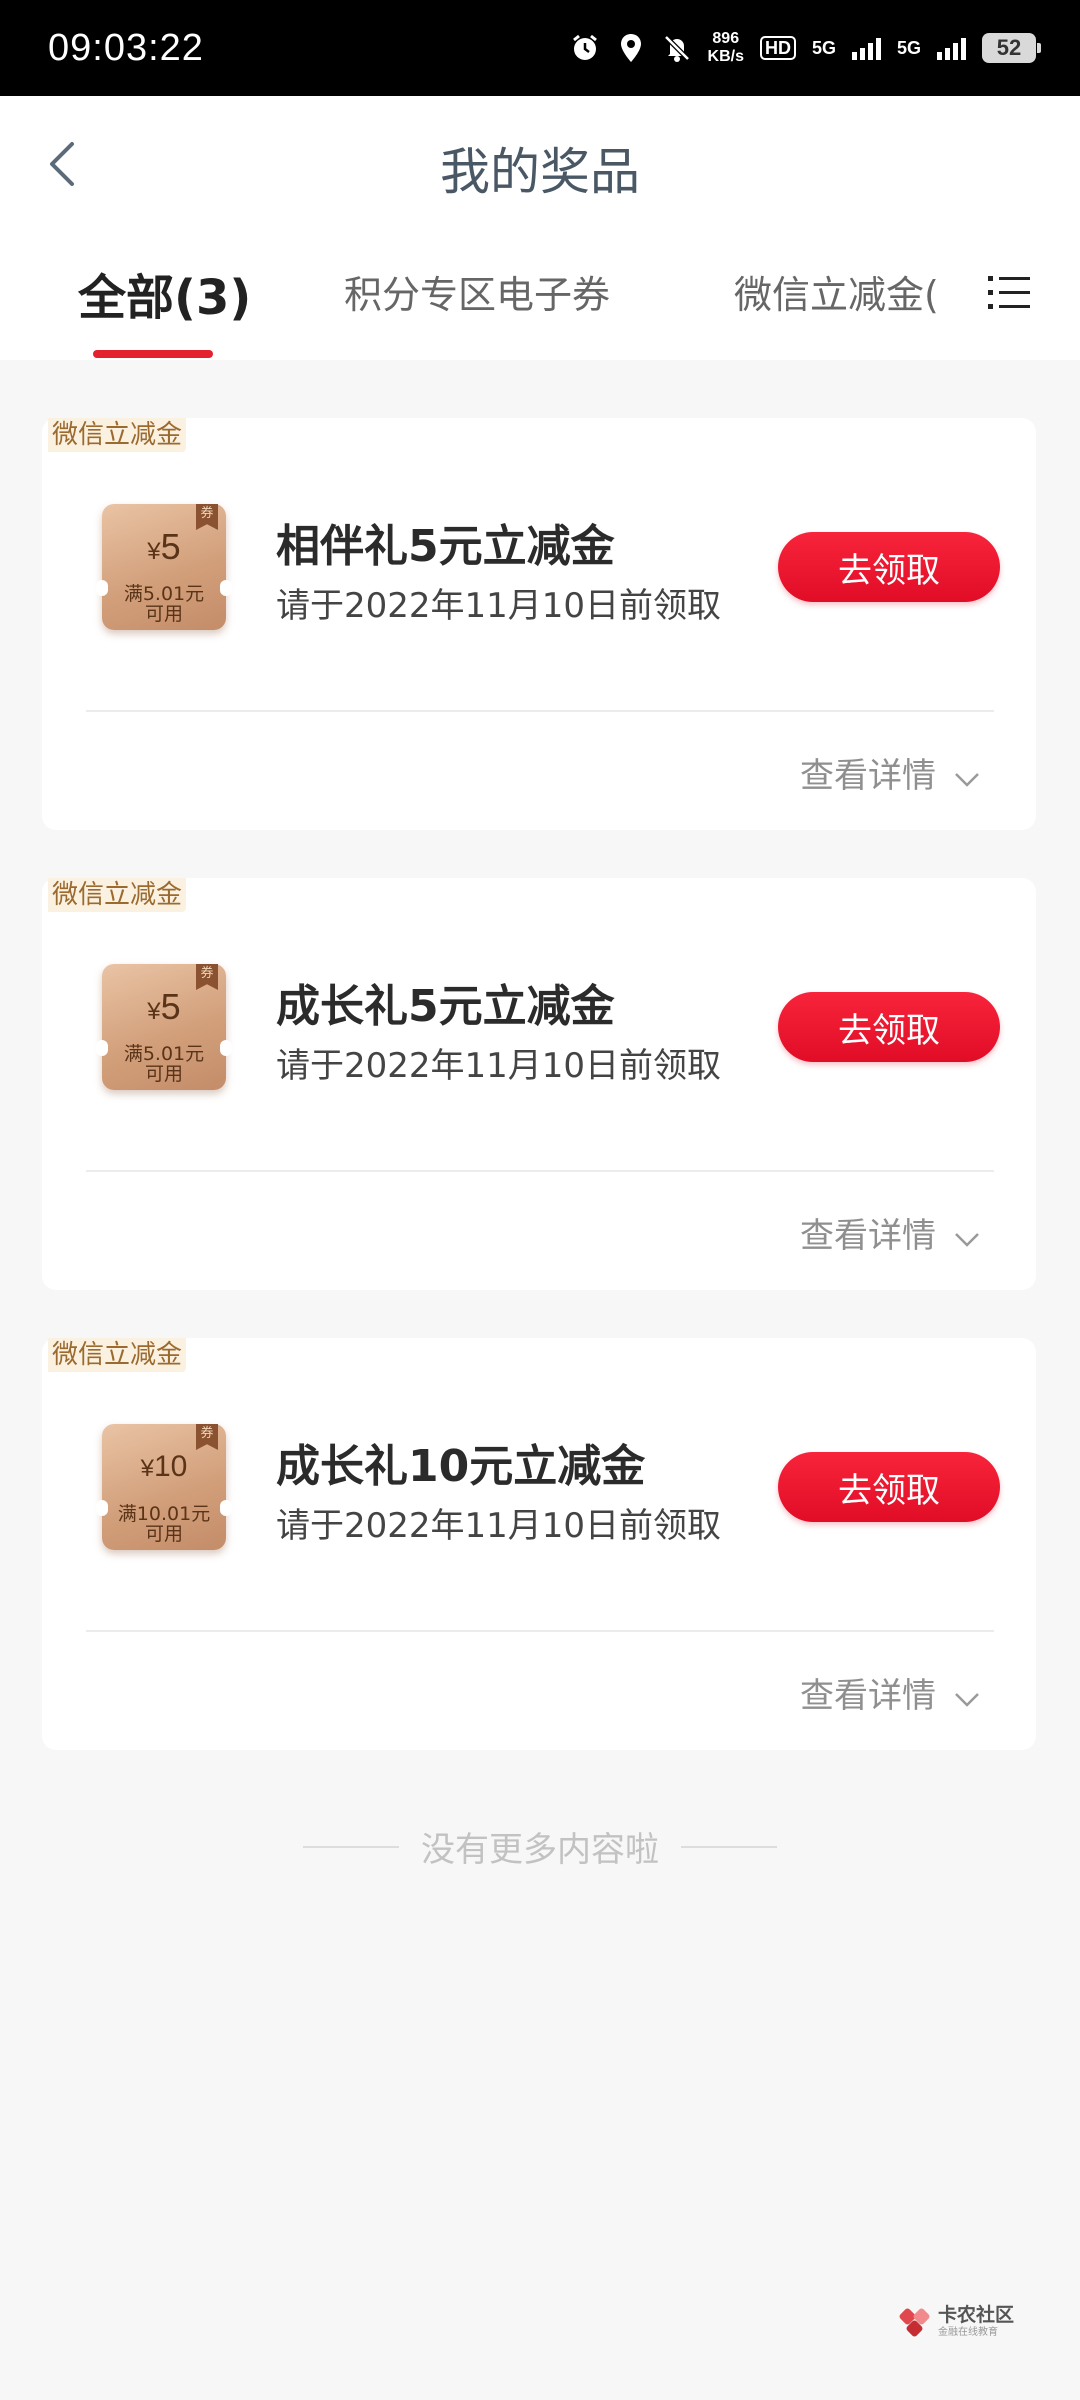  What do you see at coordinates (677, 48) in the screenshot?
I see `bell-muted-icon` at bounding box center [677, 48].